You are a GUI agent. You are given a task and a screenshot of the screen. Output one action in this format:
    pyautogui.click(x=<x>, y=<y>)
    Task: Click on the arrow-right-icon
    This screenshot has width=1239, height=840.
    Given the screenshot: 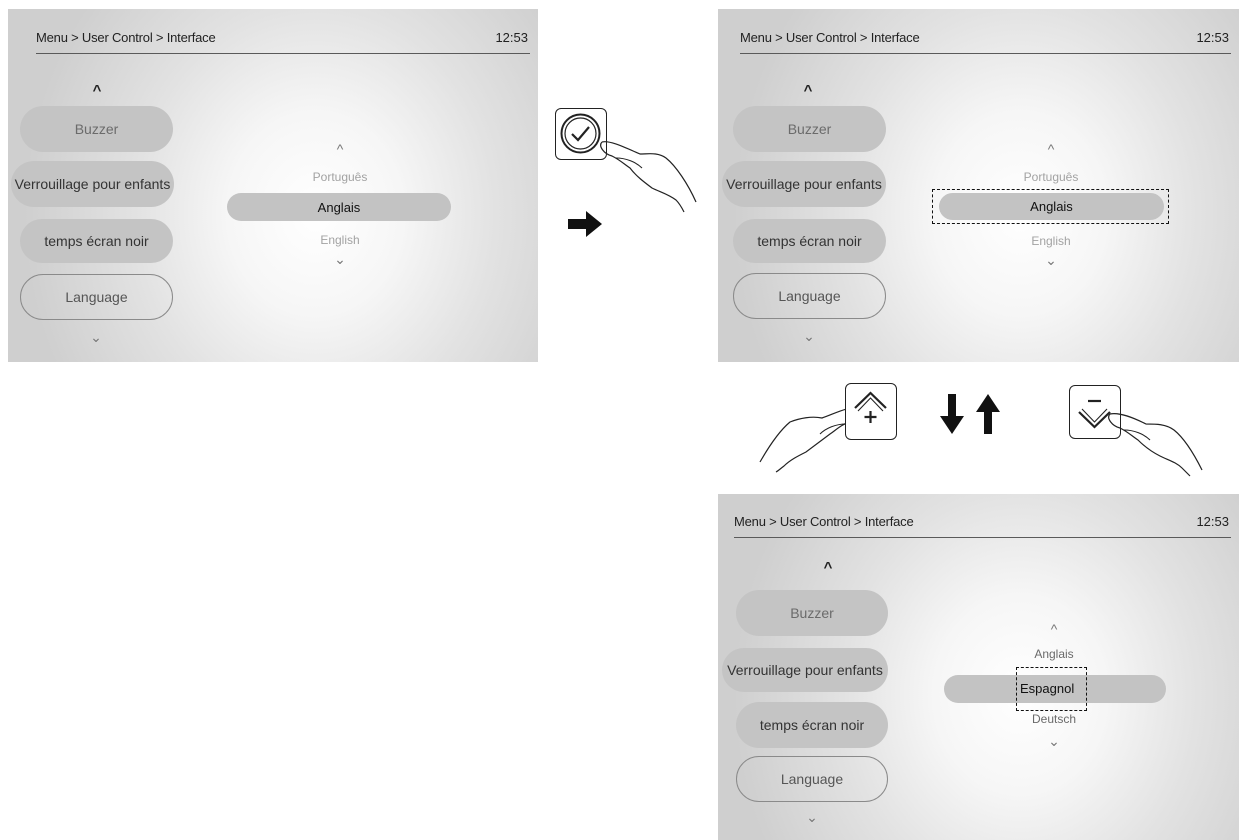 What is the action you would take?
    pyautogui.click(x=585, y=224)
    